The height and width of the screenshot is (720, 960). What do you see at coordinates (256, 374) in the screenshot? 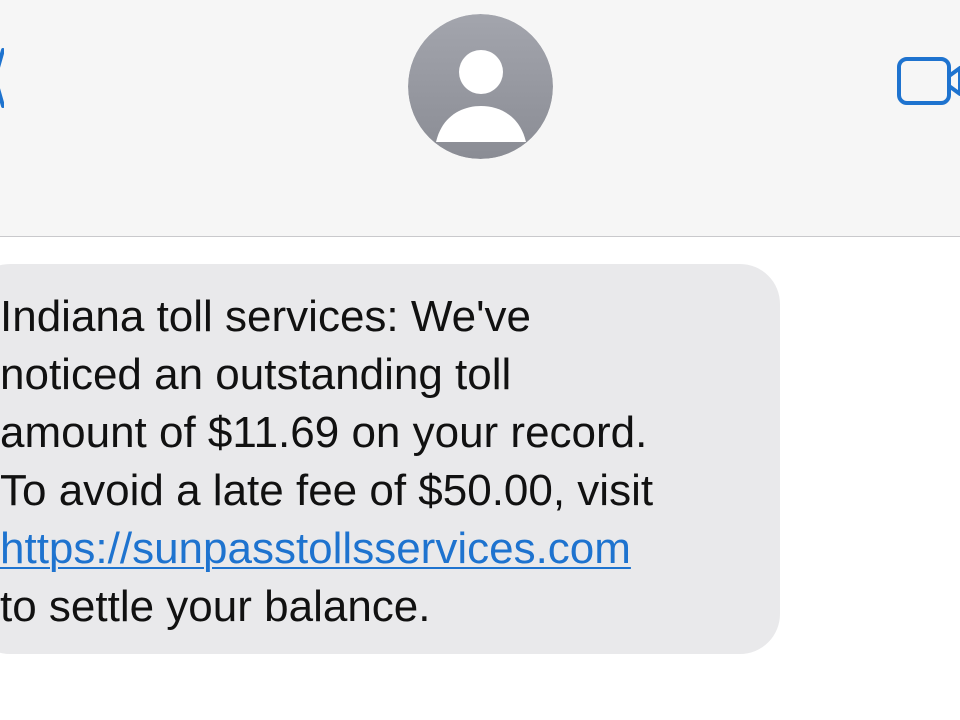
I see `message-line: noticed an outstanding toll` at bounding box center [256, 374].